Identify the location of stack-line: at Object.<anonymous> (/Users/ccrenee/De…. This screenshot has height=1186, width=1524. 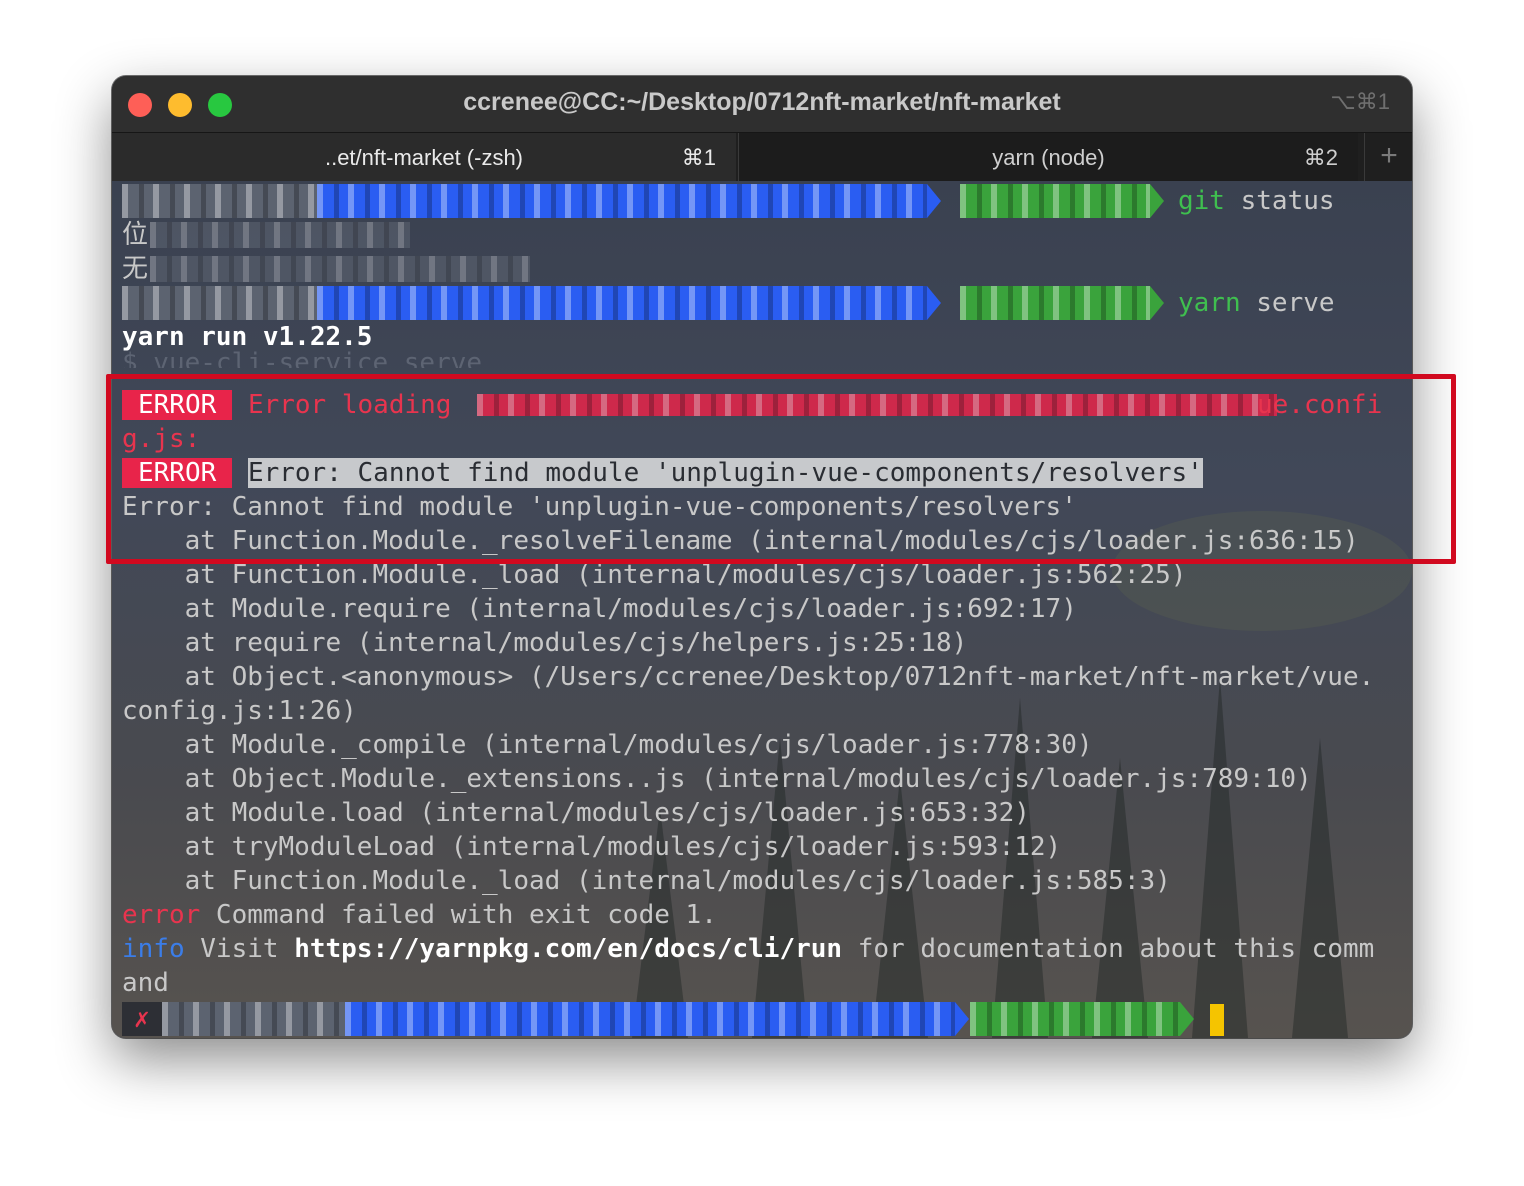
(748, 677).